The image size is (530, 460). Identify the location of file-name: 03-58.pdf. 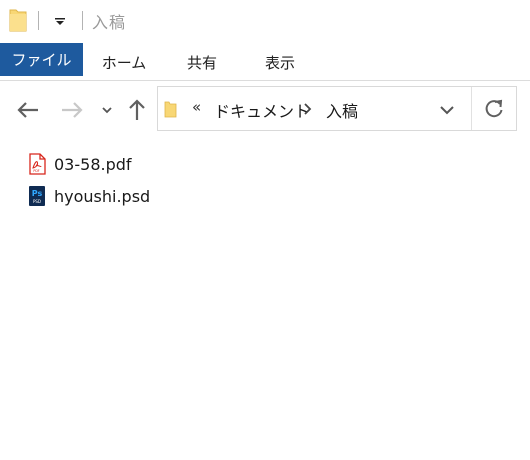
(93, 164).